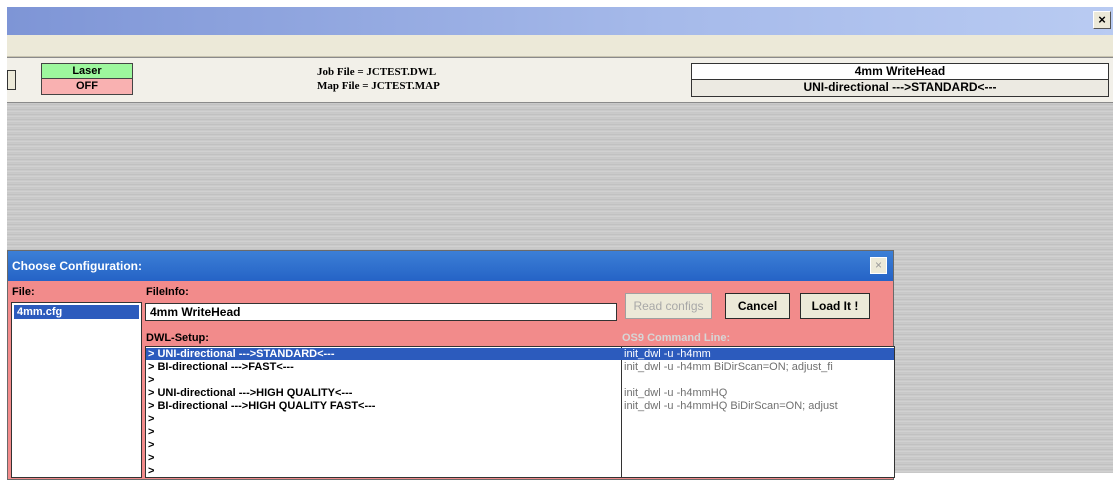 The height and width of the screenshot is (483, 1117). Describe the element at coordinates (377, 72) in the screenshot. I see `job-file-text: Job File = JCTEST.DWL` at that location.